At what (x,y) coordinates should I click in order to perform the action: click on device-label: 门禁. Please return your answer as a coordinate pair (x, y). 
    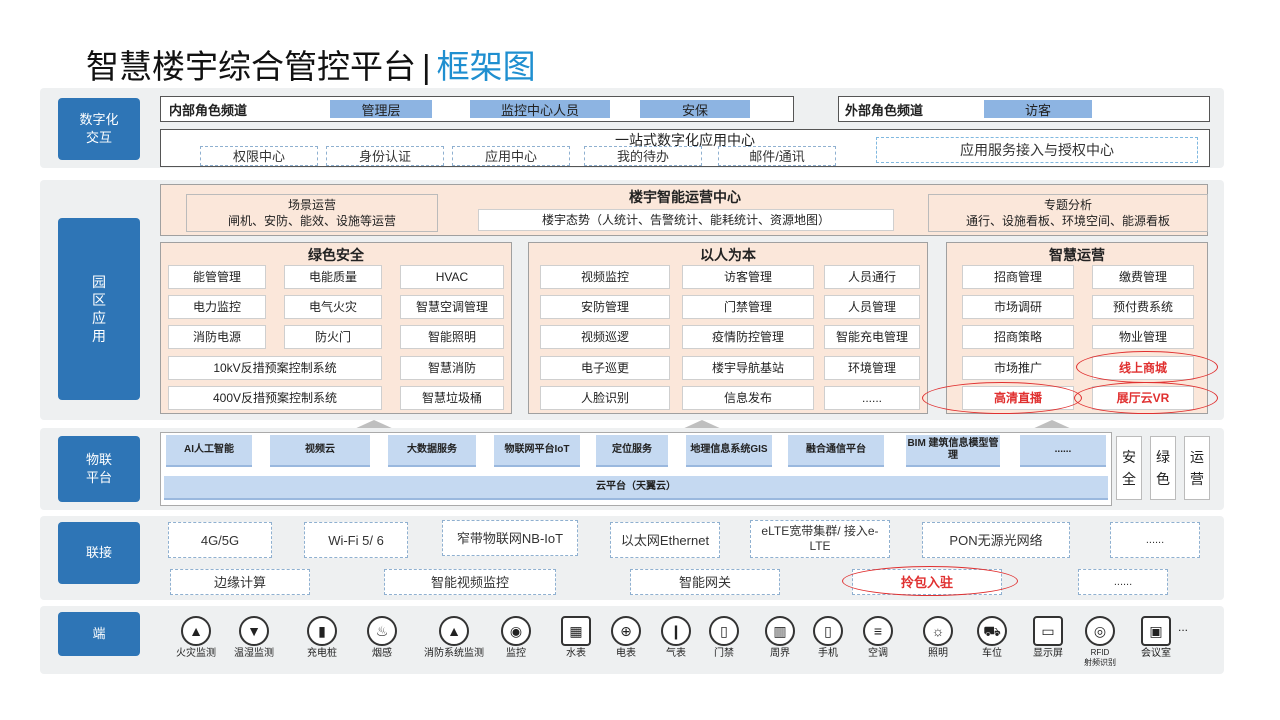
    Looking at the image, I should click on (724, 653).